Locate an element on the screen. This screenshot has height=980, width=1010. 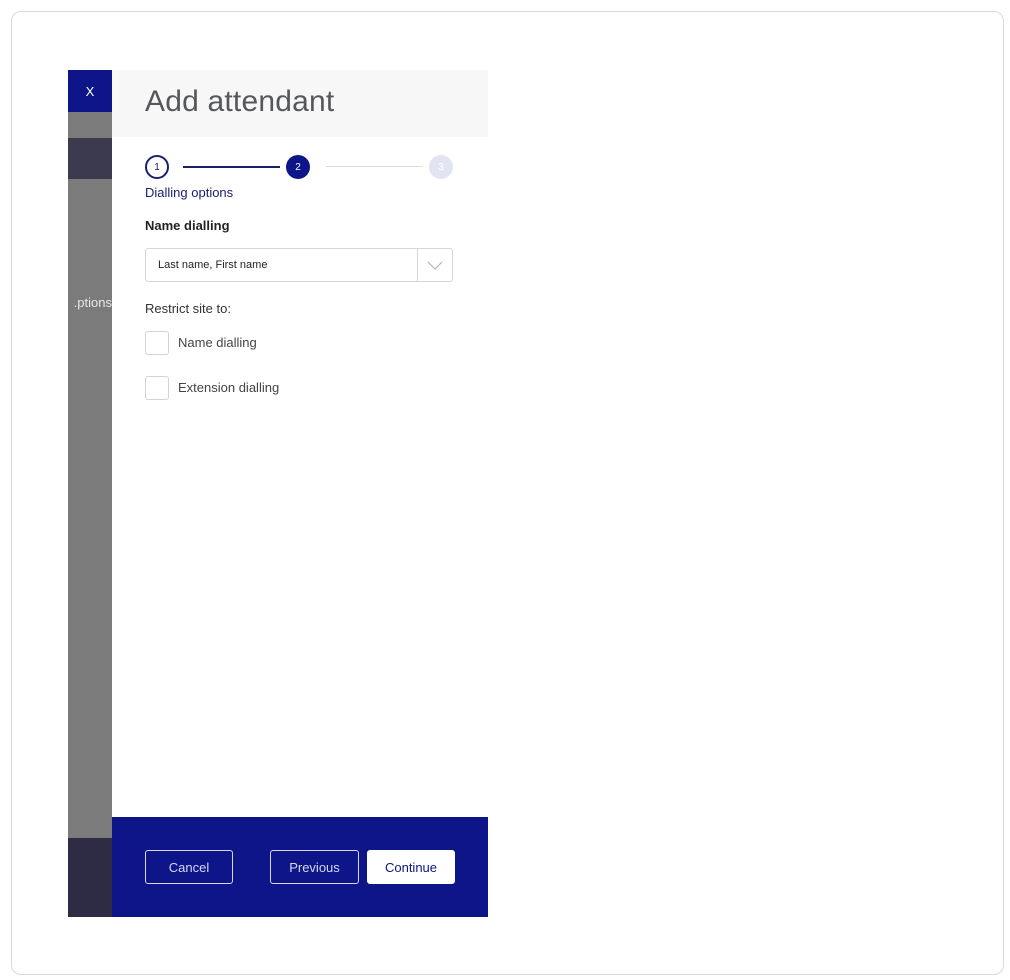
checkbox-label: Name dialling is located at coordinates (217, 342).